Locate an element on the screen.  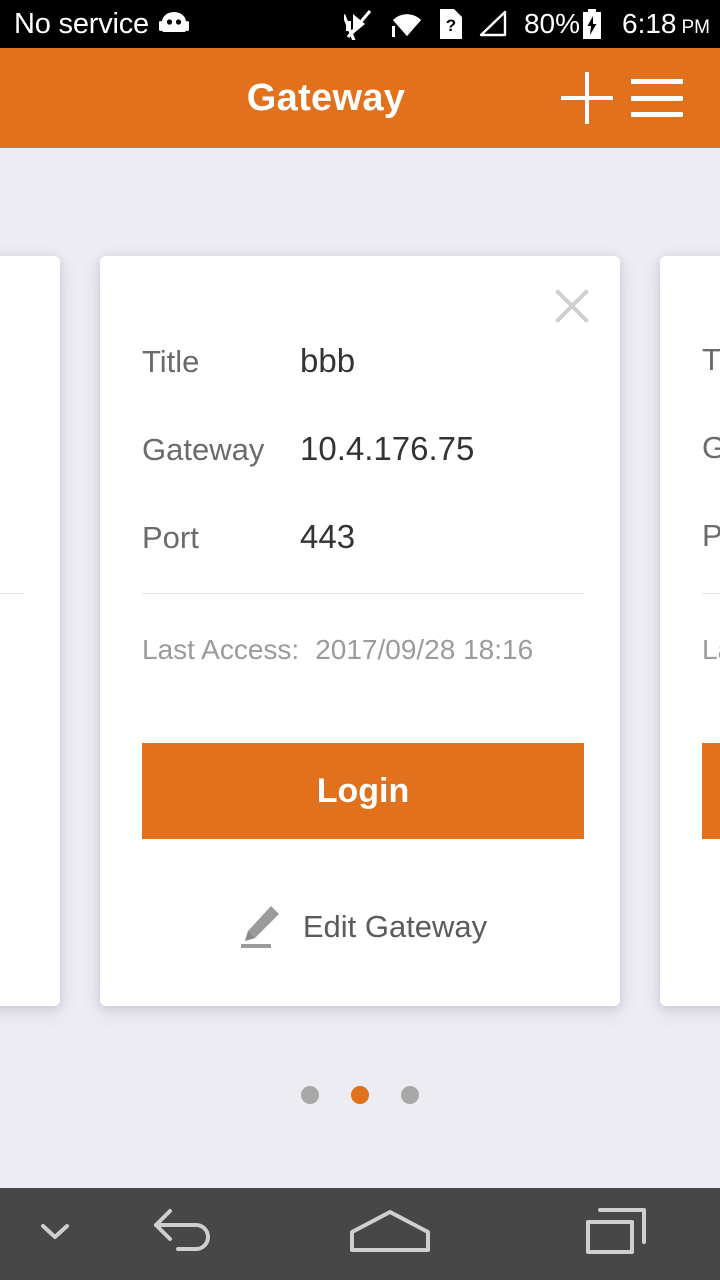
clock-ampm: PM is located at coordinates (696, 27).